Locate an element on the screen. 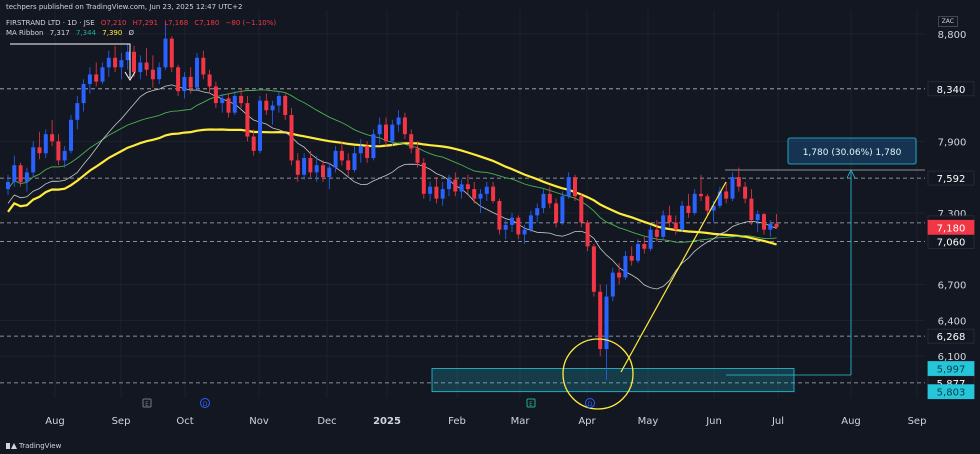 This screenshot has width=980, height=454. time-tick-label: Dec is located at coordinates (326, 421).